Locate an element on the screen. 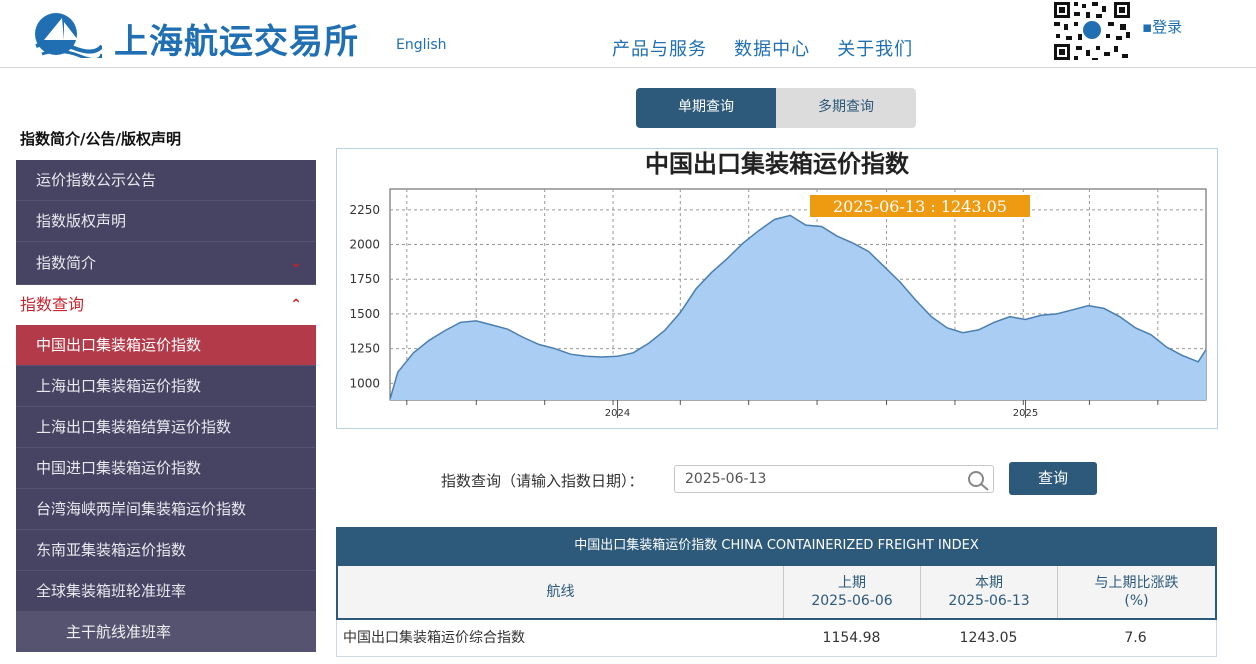  col-change-unit: (%) is located at coordinates (1136, 601).